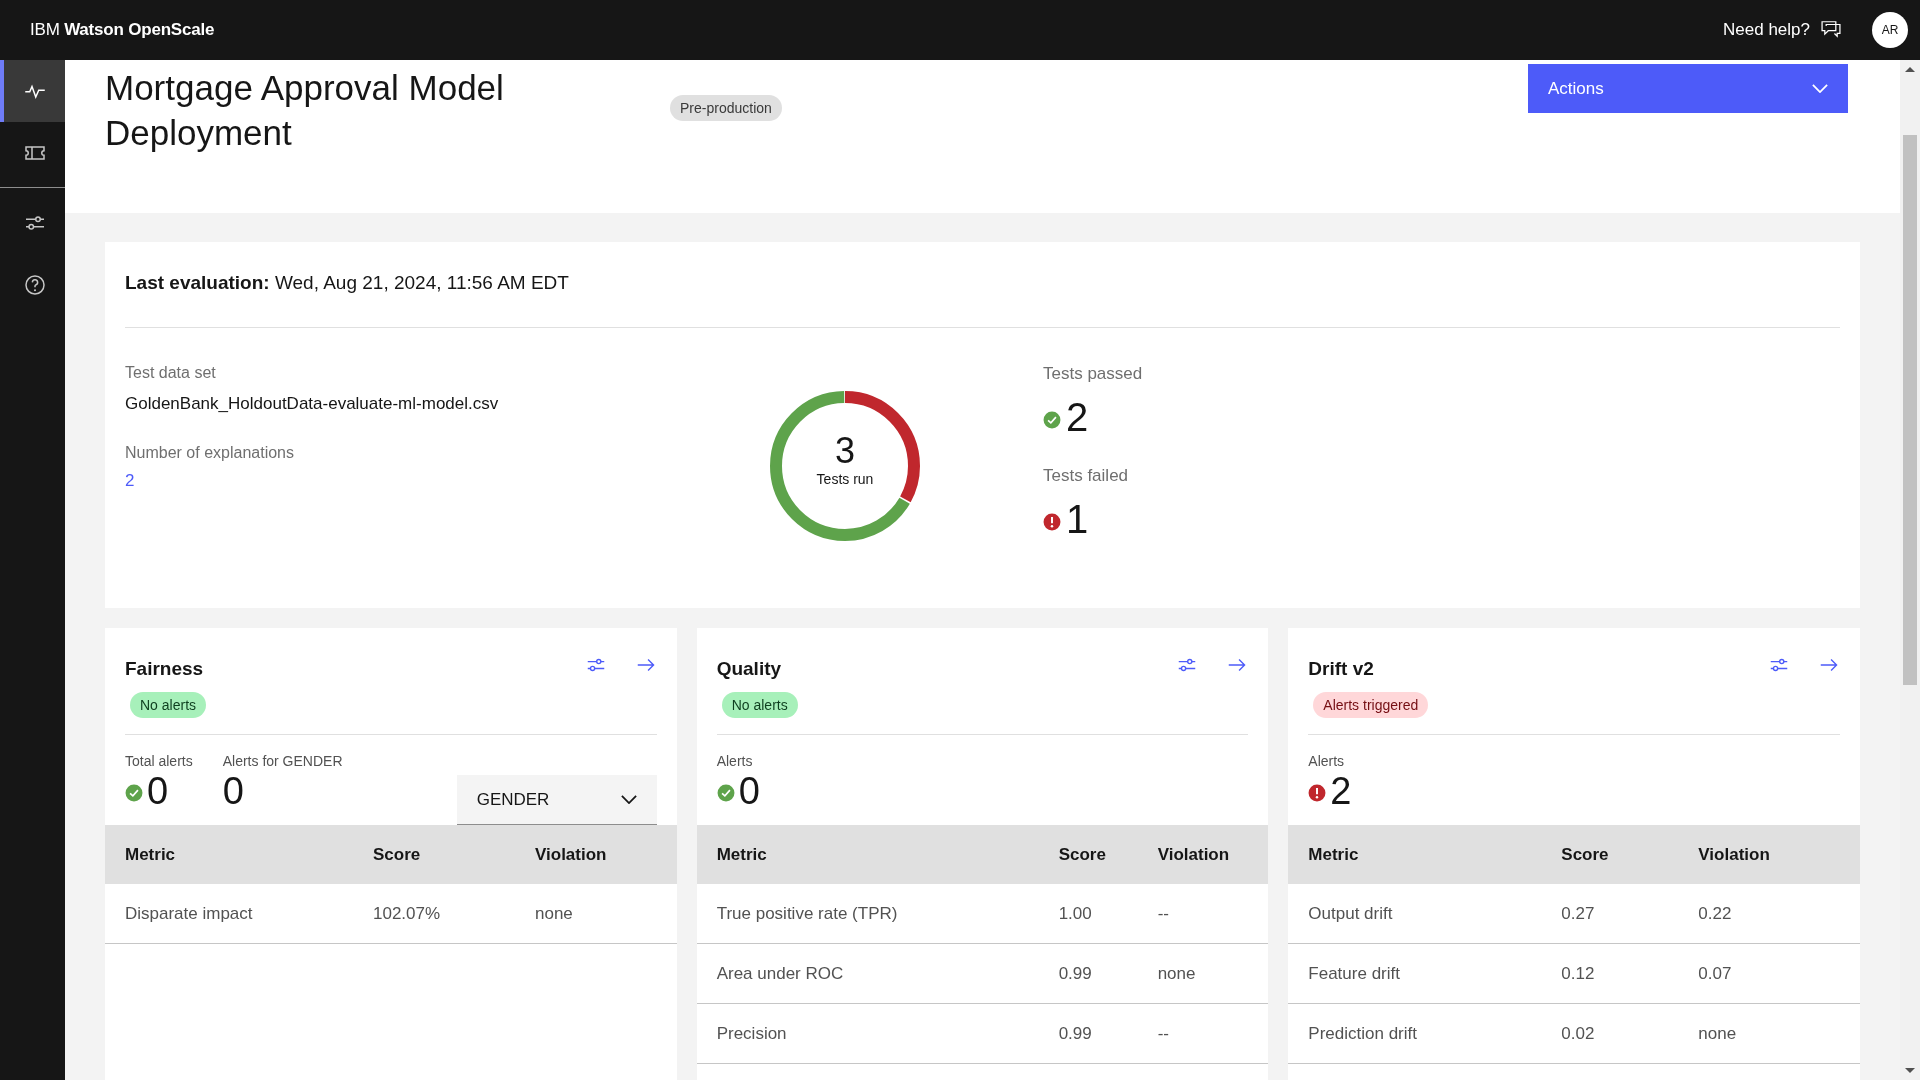  Describe the element at coordinates (407, 913) in the screenshot. I see `table-cell-text: 102.07%` at that location.